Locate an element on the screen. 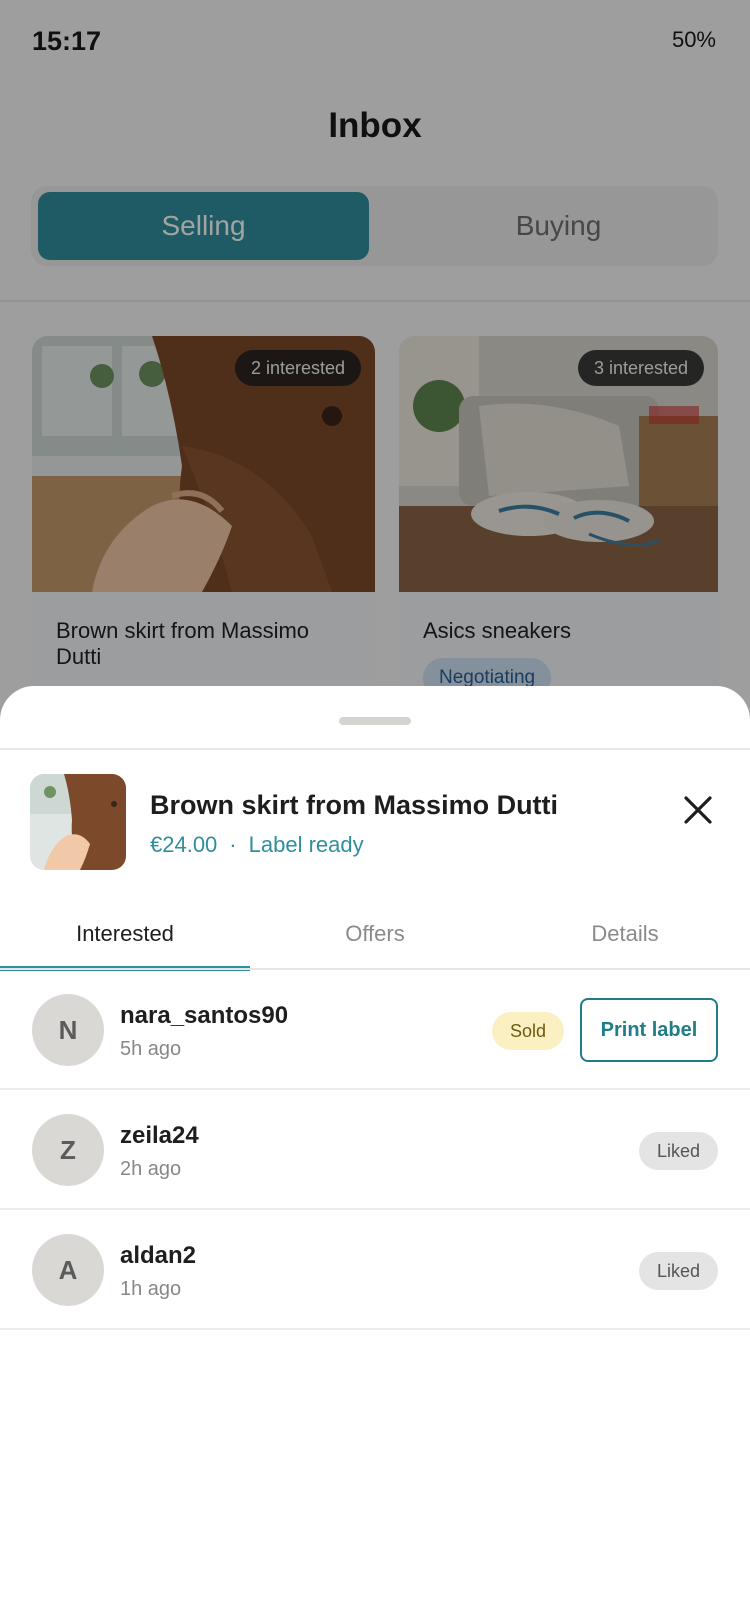 Image resolution: width=750 pixels, height=1624 pixels. sold-badge: Sold is located at coordinates (528, 1031).